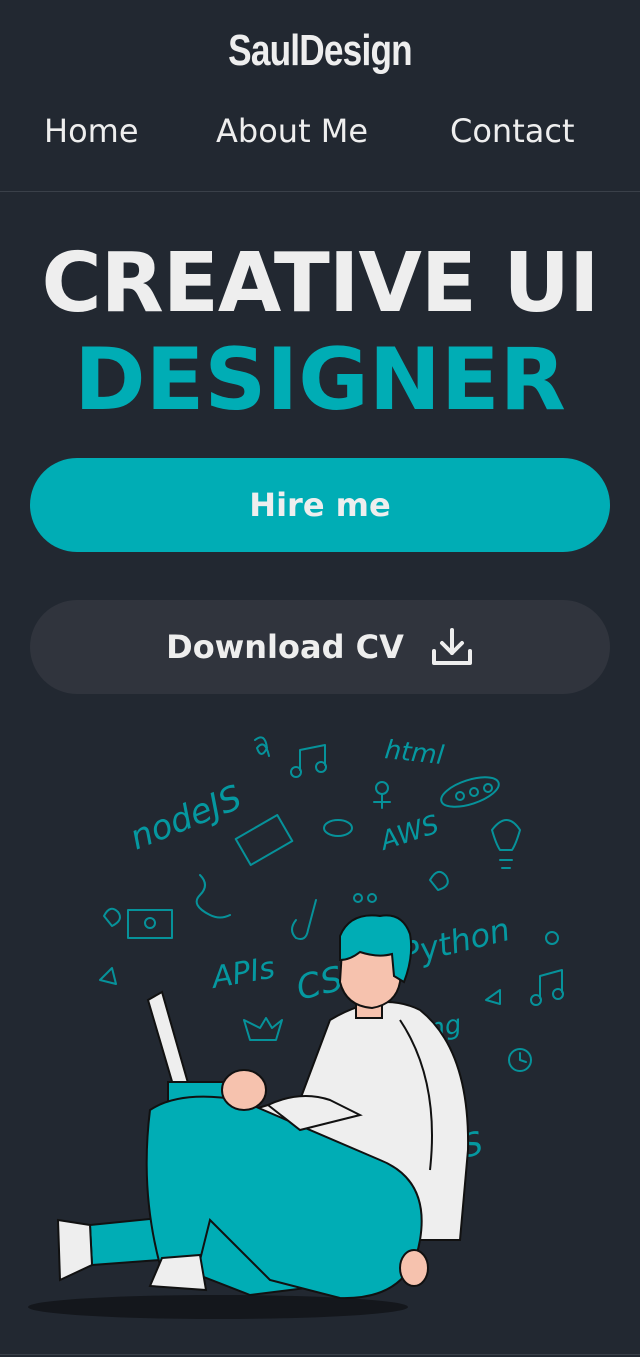 The image size is (640, 1357). What do you see at coordinates (320, 380) in the screenshot?
I see `hero-title-line2: DESIGNER` at bounding box center [320, 380].